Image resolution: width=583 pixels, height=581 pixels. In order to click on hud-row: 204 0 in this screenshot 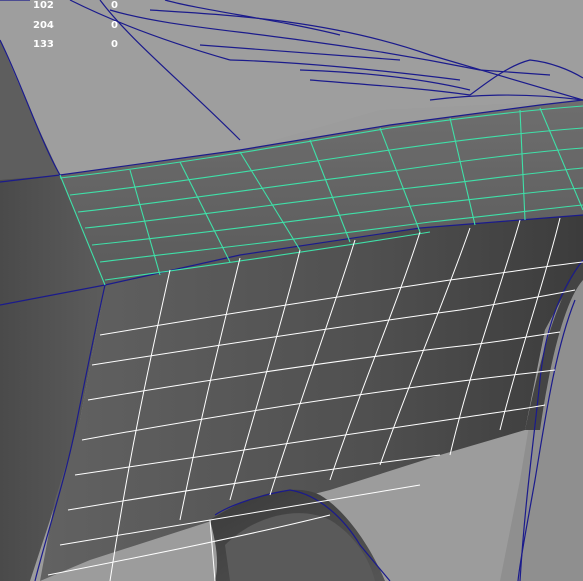, I will do `click(75, 26)`.